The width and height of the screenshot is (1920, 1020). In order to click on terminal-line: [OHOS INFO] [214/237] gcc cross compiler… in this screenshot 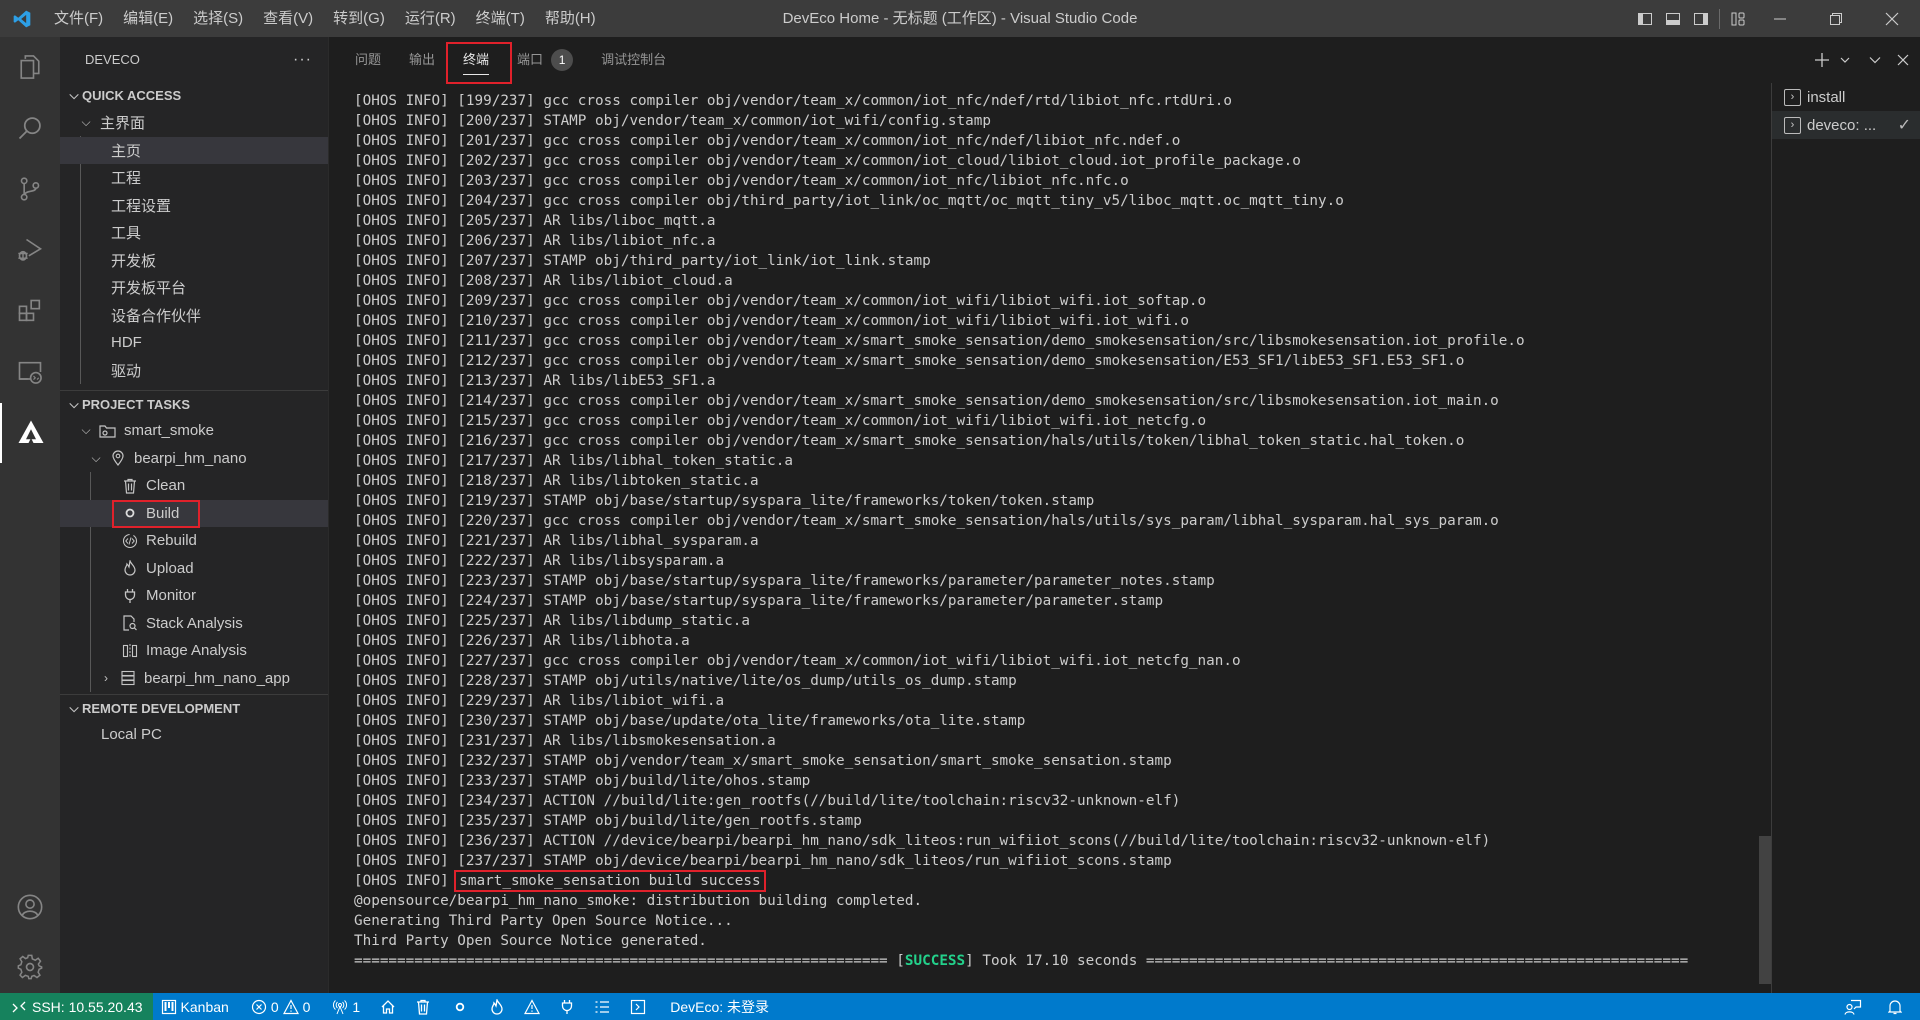, I will do `click(926, 401)`.